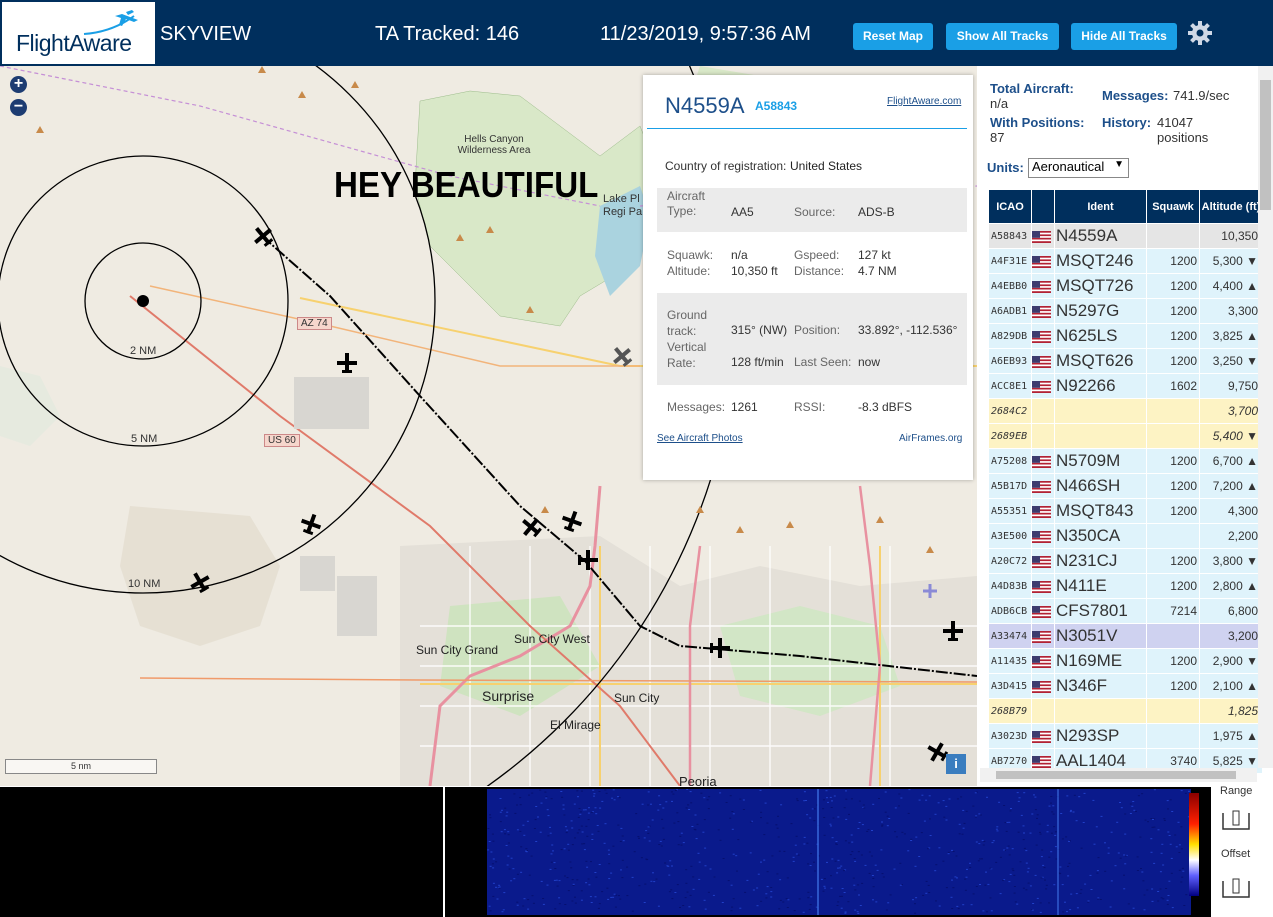  What do you see at coordinates (1173, 236) in the screenshot?
I see `cell-squawk` at bounding box center [1173, 236].